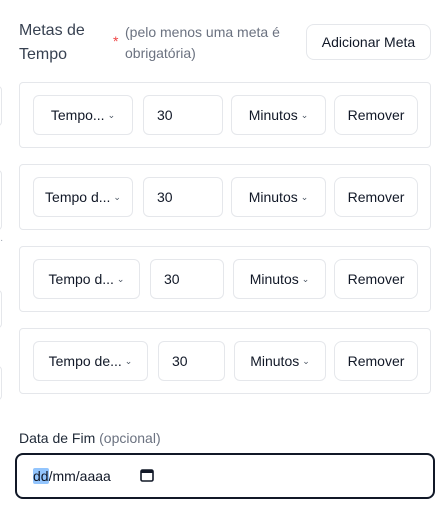 Image resolution: width=439 pixels, height=515 pixels. What do you see at coordinates (202, 42) in the screenshot?
I see `goals-hint: (pelo menos uma meta é obrigatória)` at bounding box center [202, 42].